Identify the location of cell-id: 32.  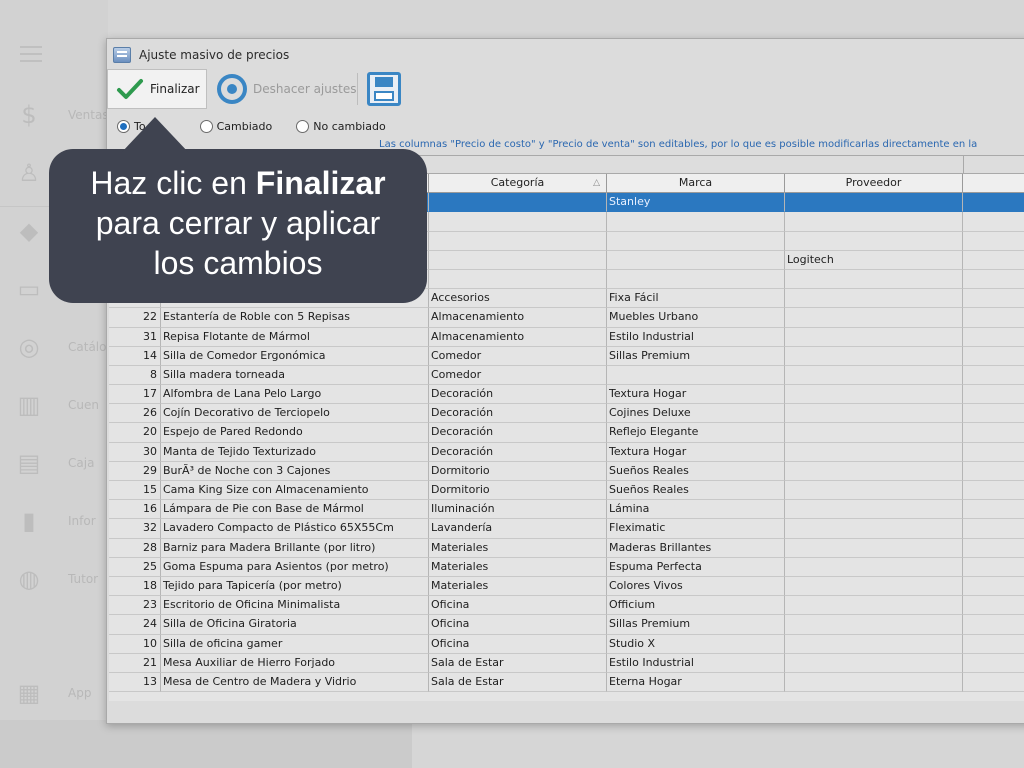
(135, 529).